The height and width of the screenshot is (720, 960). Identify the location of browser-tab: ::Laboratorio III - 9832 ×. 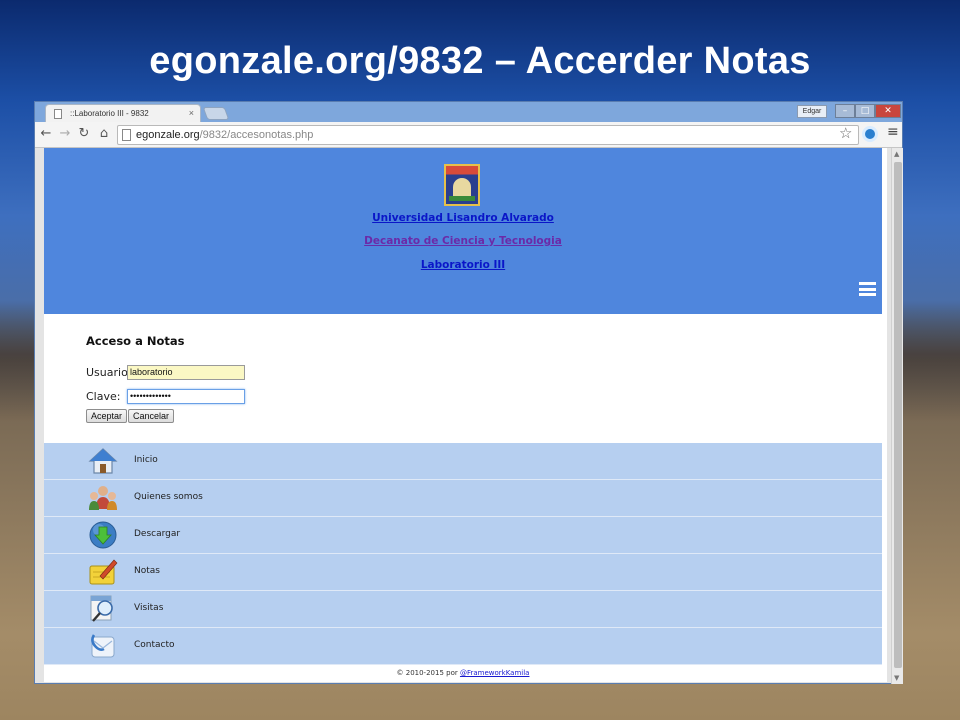
(123, 113).